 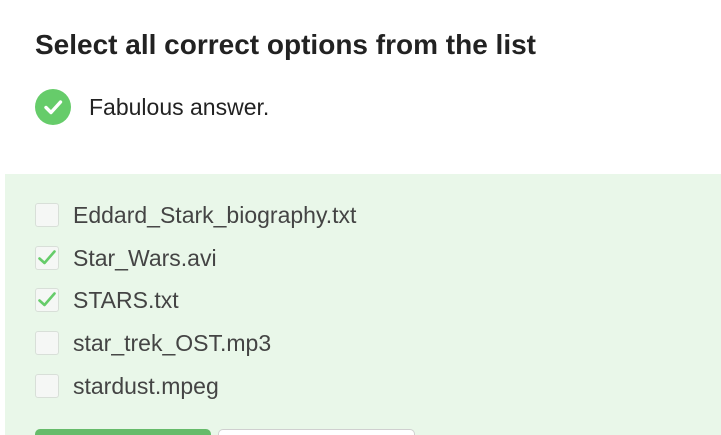 I want to click on option-label: stardust.mpeg, so click(x=146, y=386).